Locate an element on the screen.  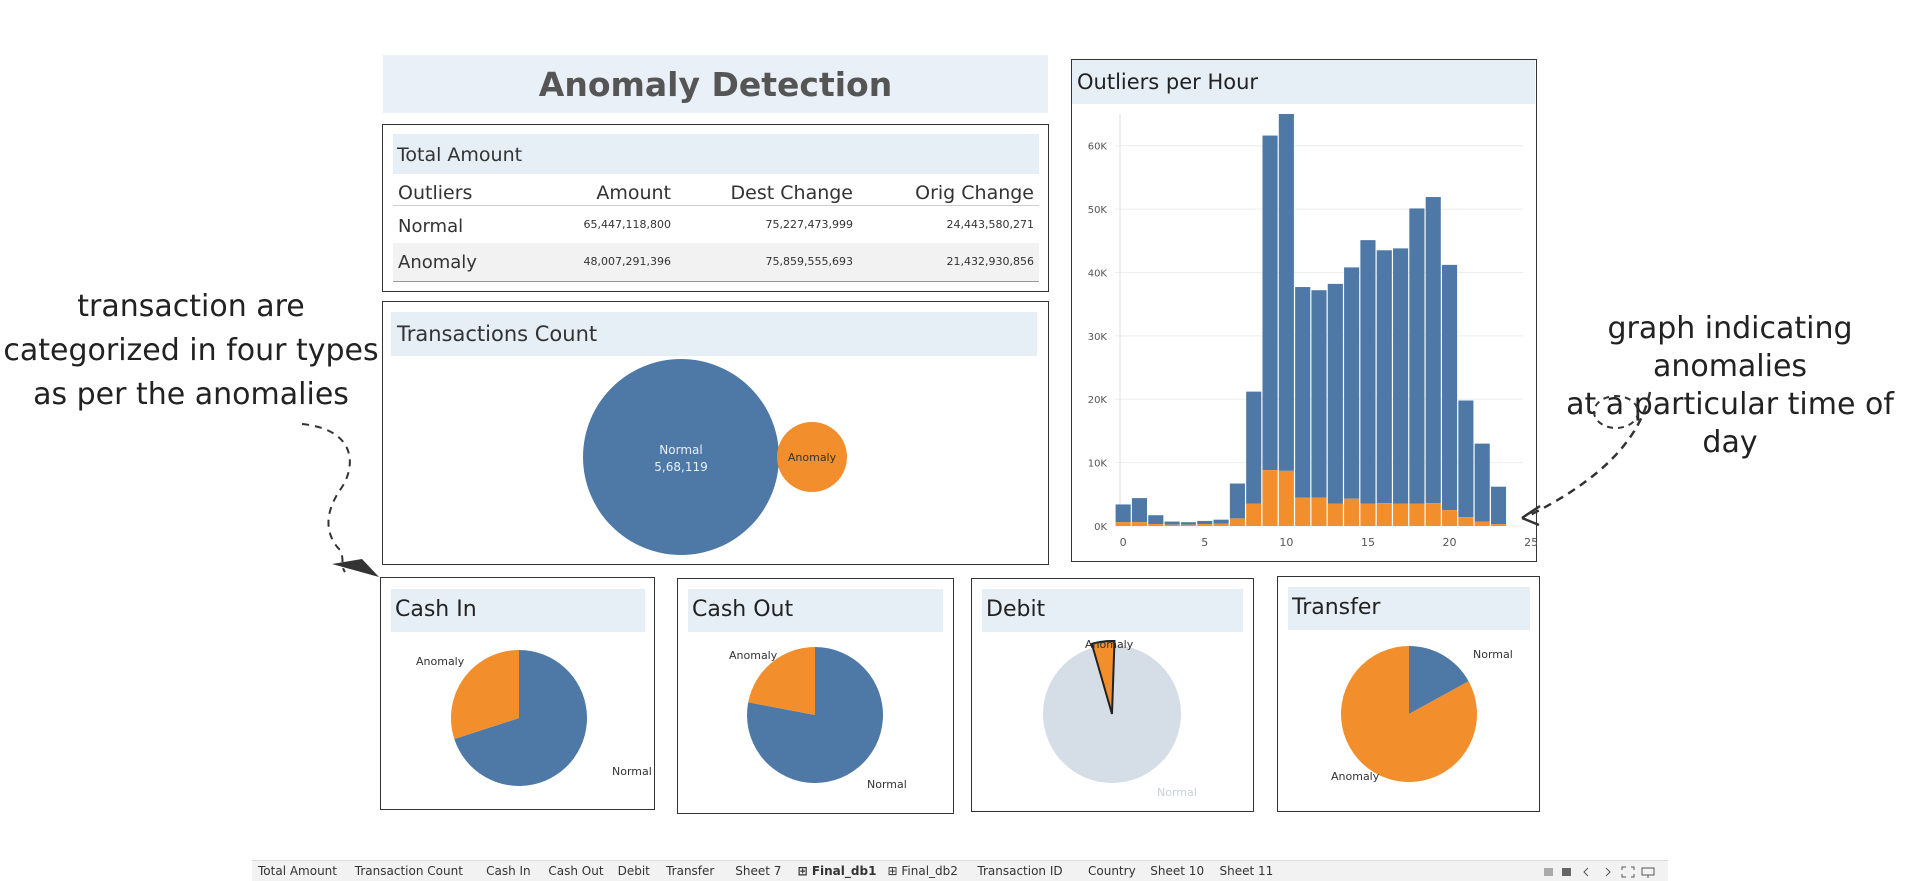
x-tick-label: 20 is located at coordinates (1450, 542).